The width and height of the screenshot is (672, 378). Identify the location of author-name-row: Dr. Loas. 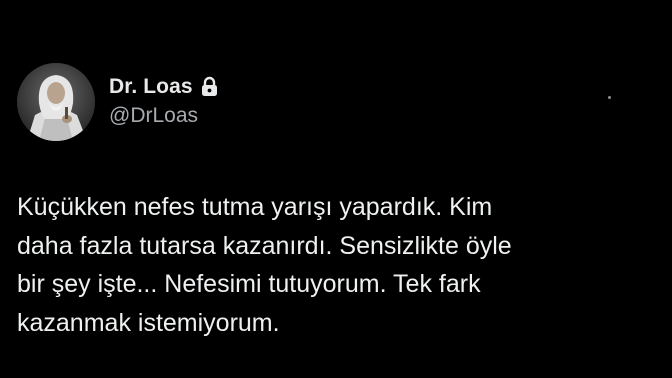
(164, 87).